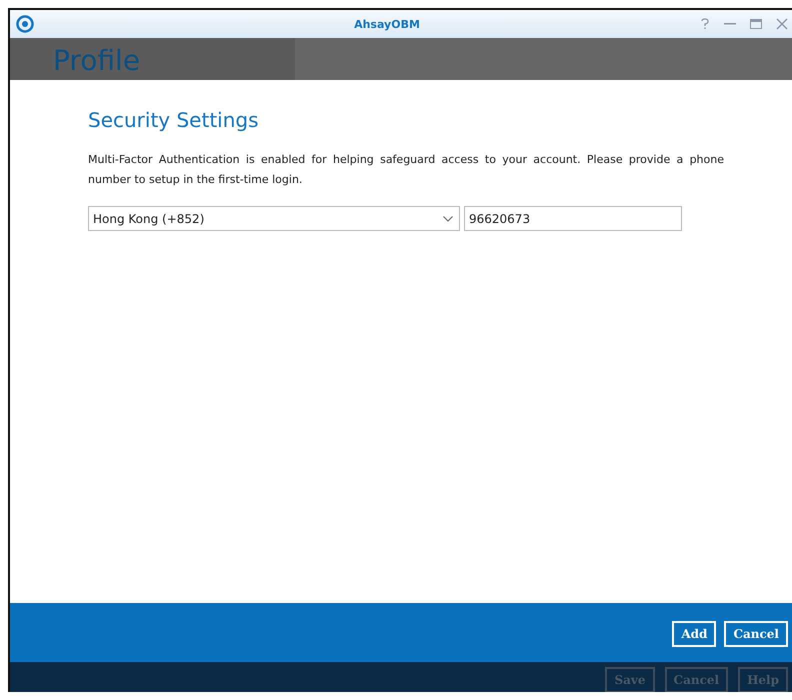 The width and height of the screenshot is (792, 700). What do you see at coordinates (573, 218) in the screenshot?
I see `phone-field: 96620673` at bounding box center [573, 218].